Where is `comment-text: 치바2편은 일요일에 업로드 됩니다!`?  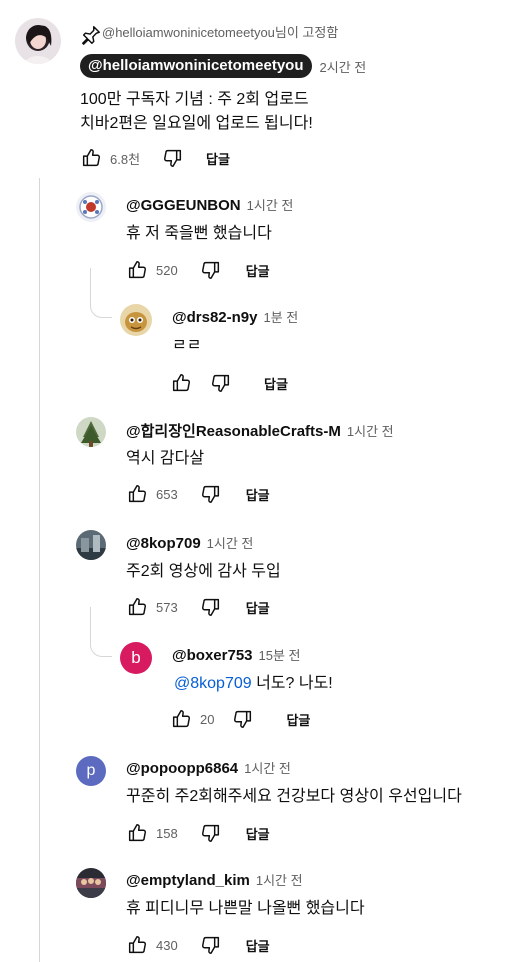
comment-text: 치바2편은 일요일에 업로드 됩니다! is located at coordinates (196, 123).